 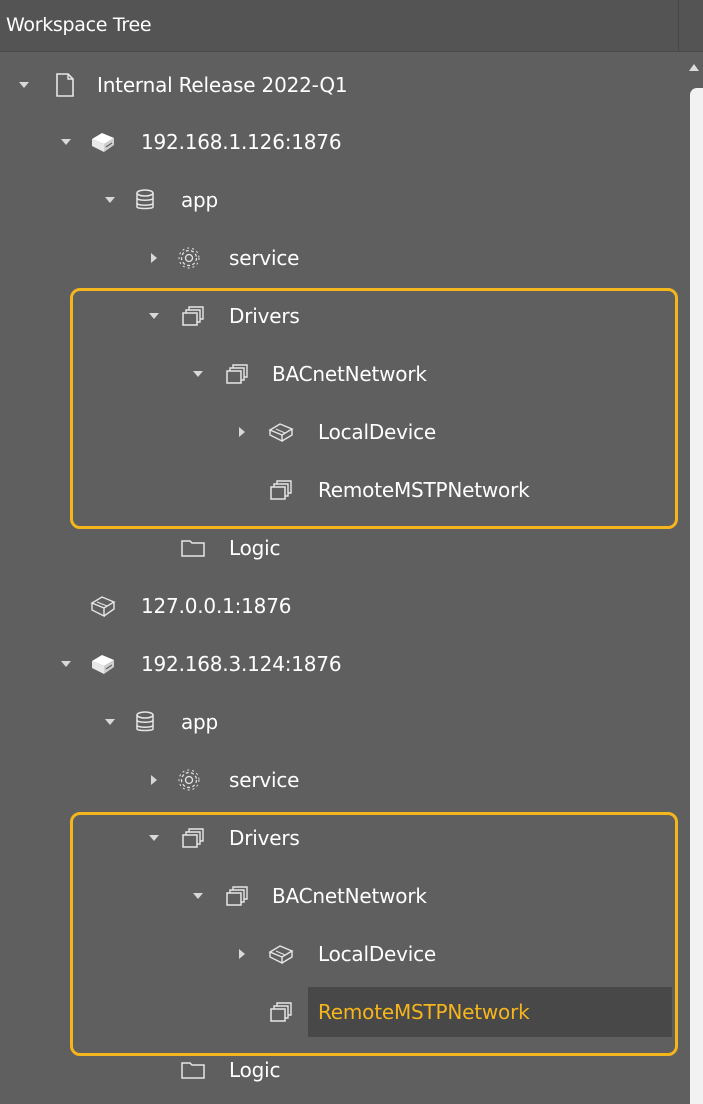 I want to click on tree-item-server-1: 192.168.1.126:1876, so click(x=340, y=142).